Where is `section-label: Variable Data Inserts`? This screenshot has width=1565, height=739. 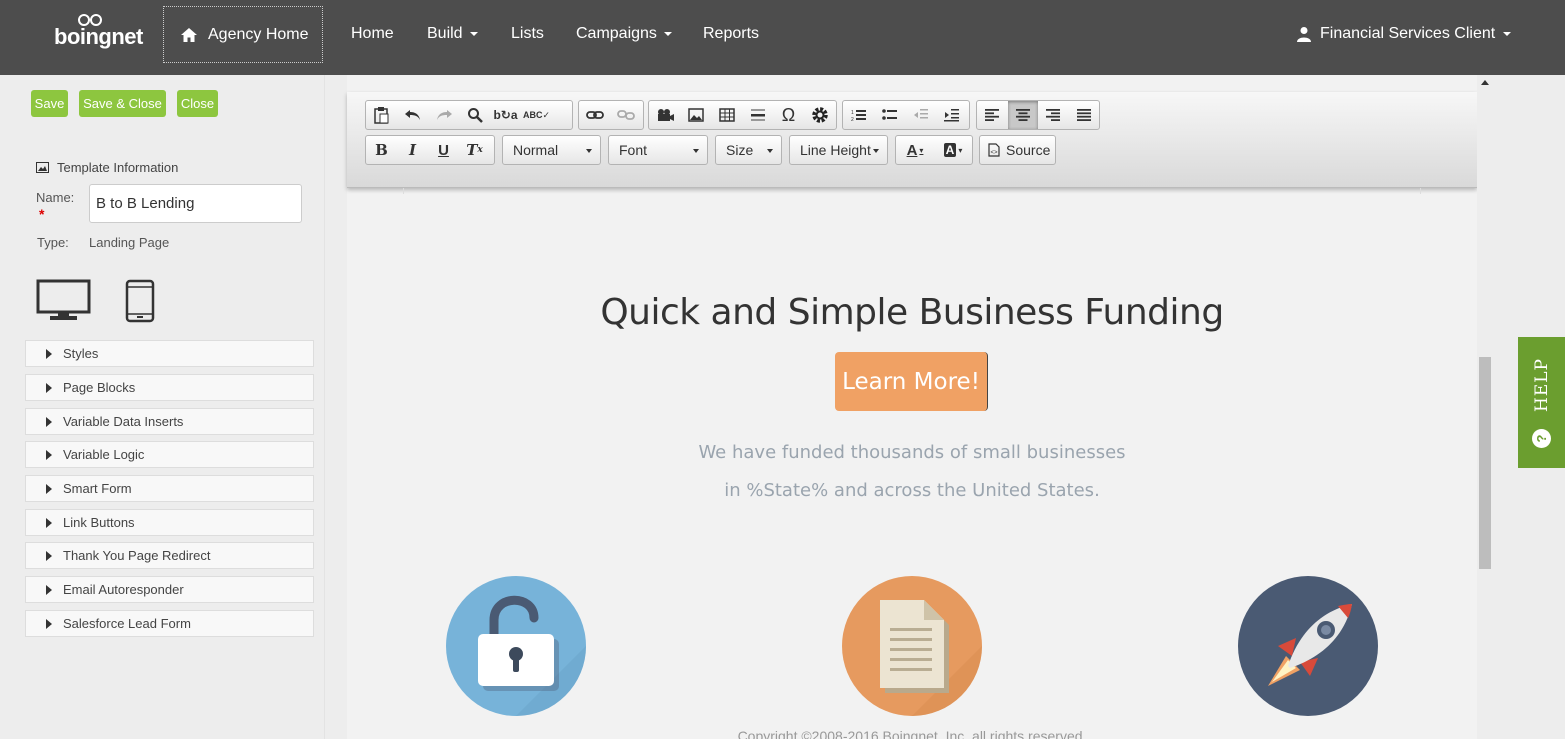
section-label: Variable Data Inserts is located at coordinates (123, 421).